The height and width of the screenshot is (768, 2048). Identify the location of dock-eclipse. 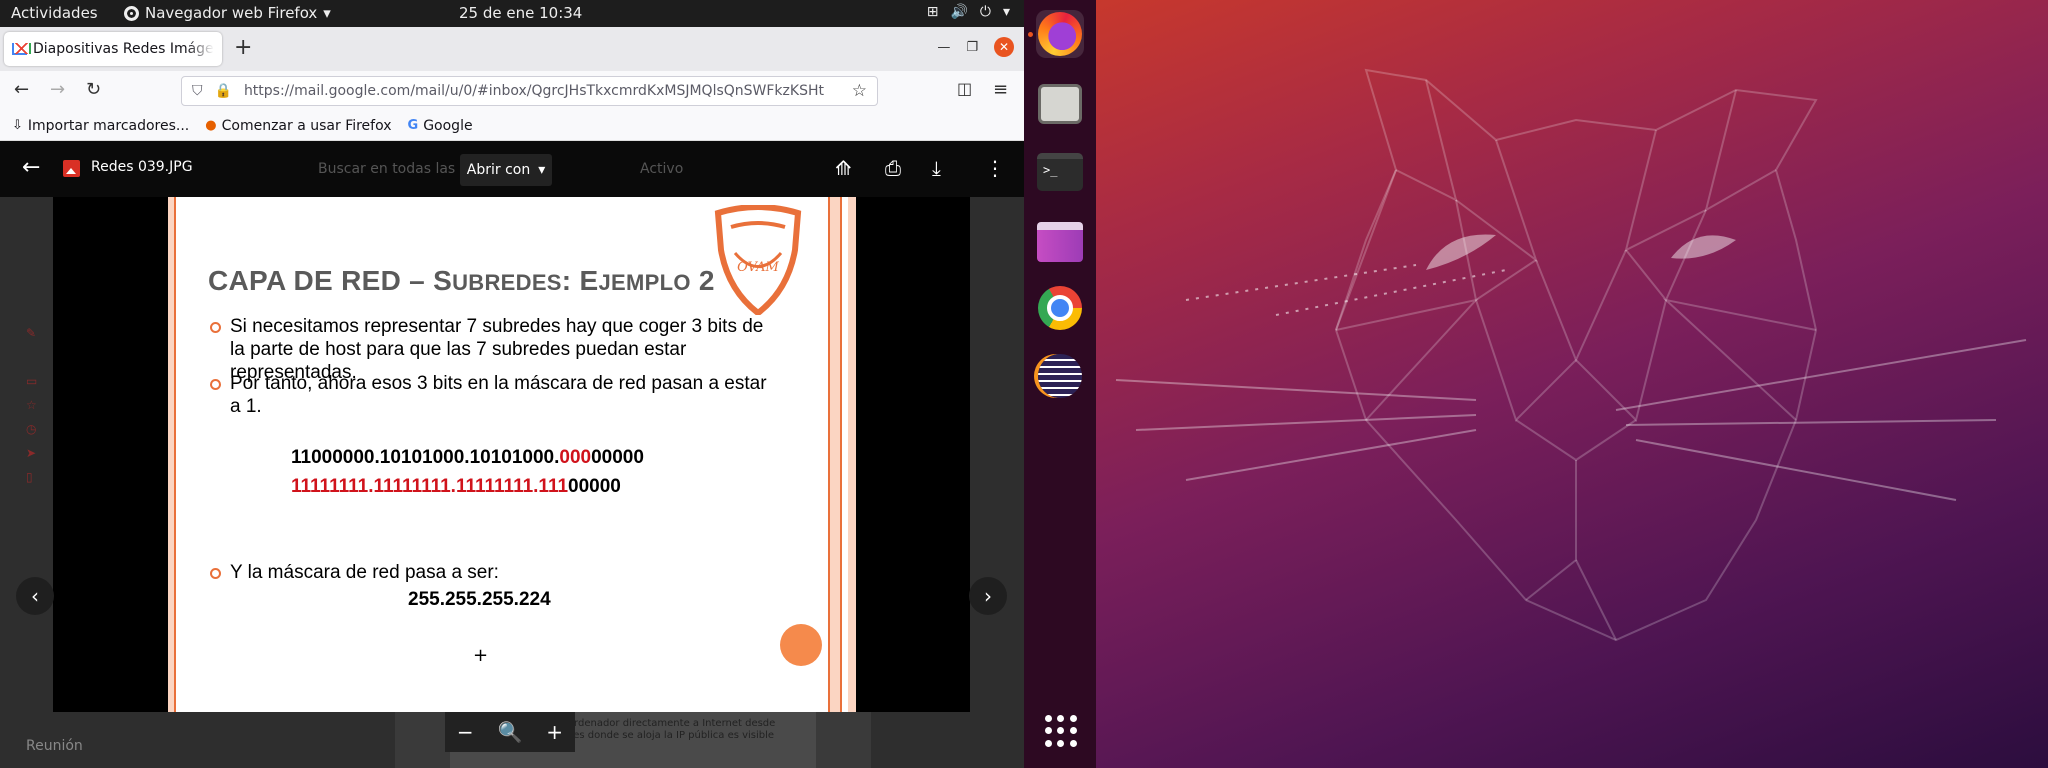
(1060, 376).